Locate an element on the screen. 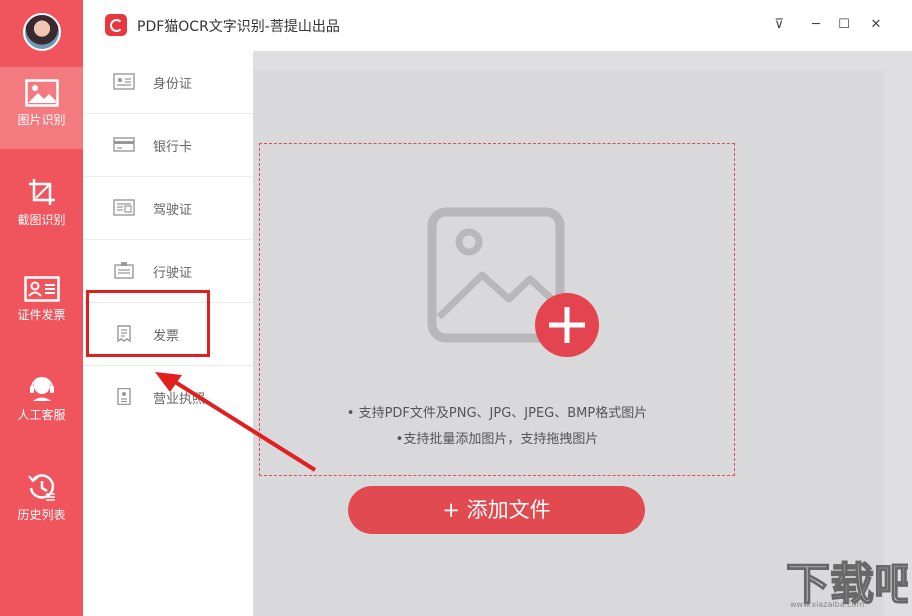 Image resolution: width=912 pixels, height=616 pixels. add-file-button: + 添加文件 is located at coordinates (496, 510).